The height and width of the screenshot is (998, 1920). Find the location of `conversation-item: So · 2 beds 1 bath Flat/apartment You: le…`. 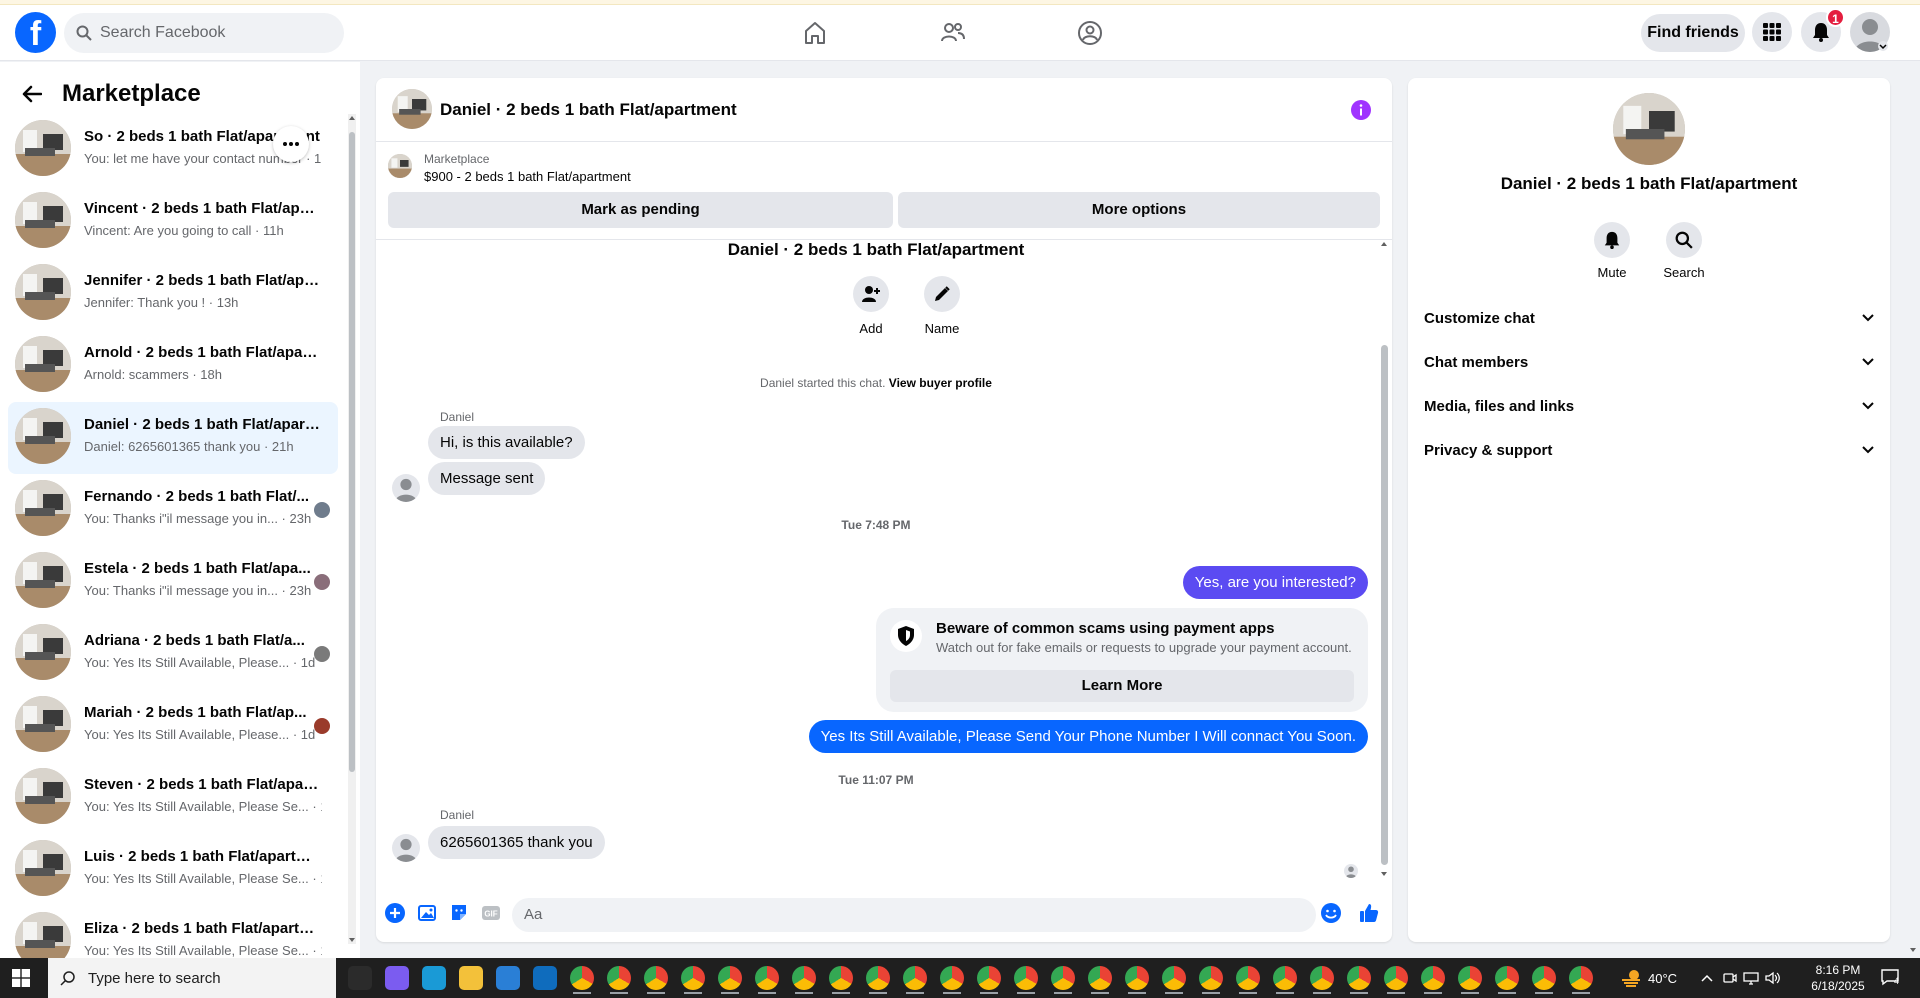

conversation-item: So · 2 beds 1 bath Flat/apartment You: le… is located at coordinates (173, 150).